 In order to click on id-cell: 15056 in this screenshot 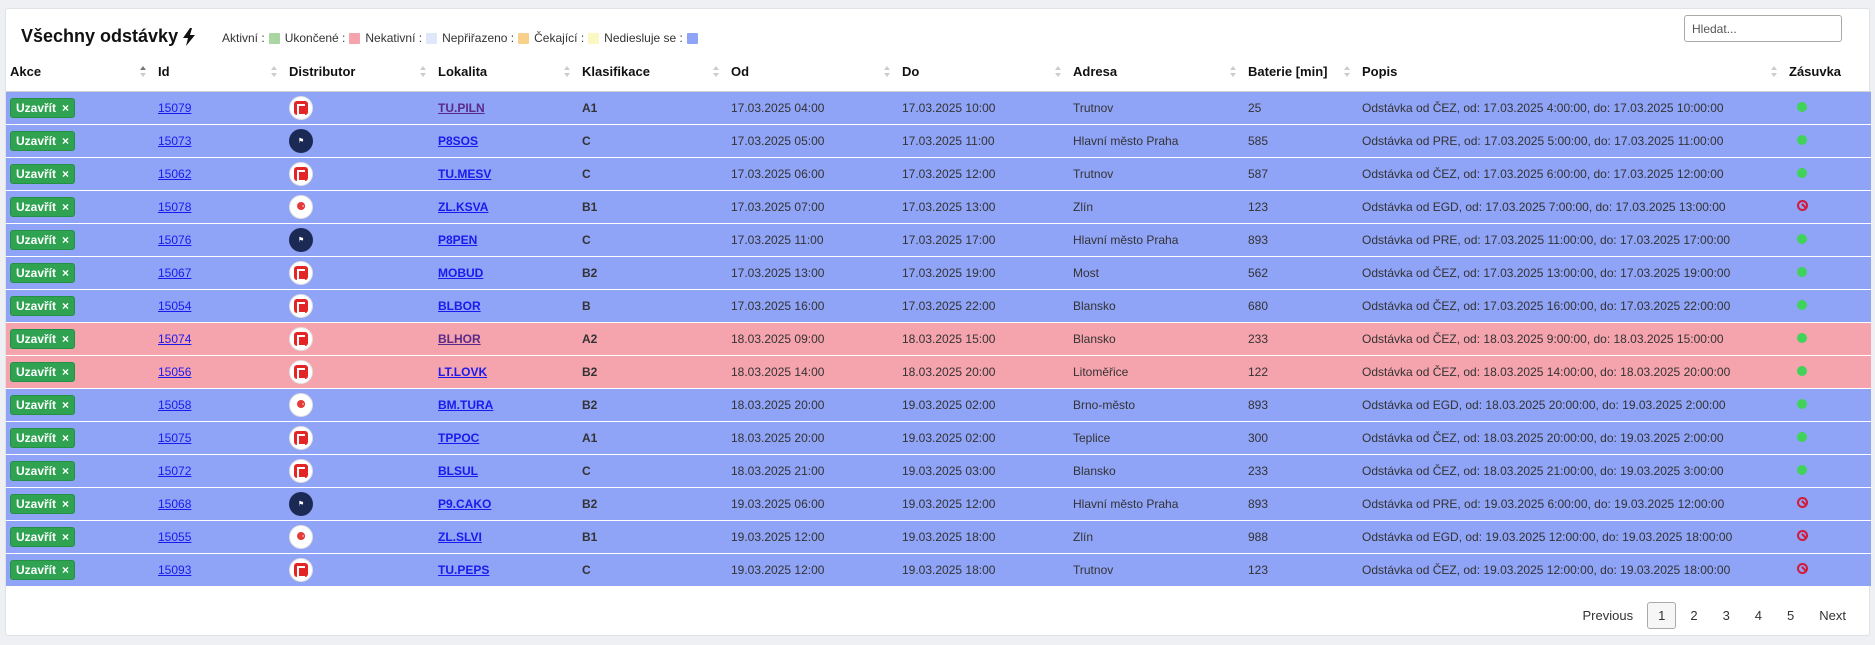, I will do `click(219, 371)`.